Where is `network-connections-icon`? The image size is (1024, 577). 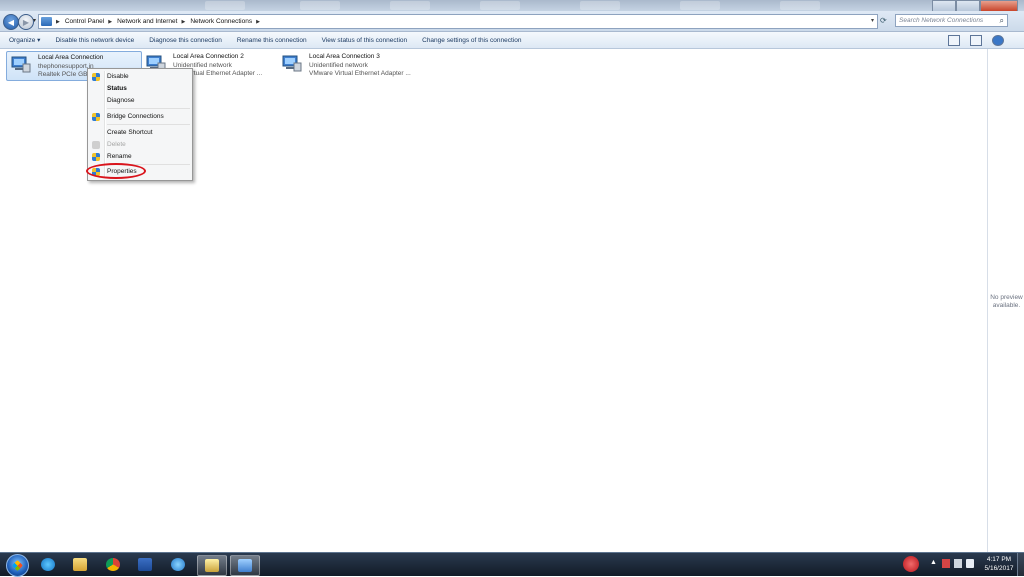
network-connections-icon is located at coordinates (245, 565).